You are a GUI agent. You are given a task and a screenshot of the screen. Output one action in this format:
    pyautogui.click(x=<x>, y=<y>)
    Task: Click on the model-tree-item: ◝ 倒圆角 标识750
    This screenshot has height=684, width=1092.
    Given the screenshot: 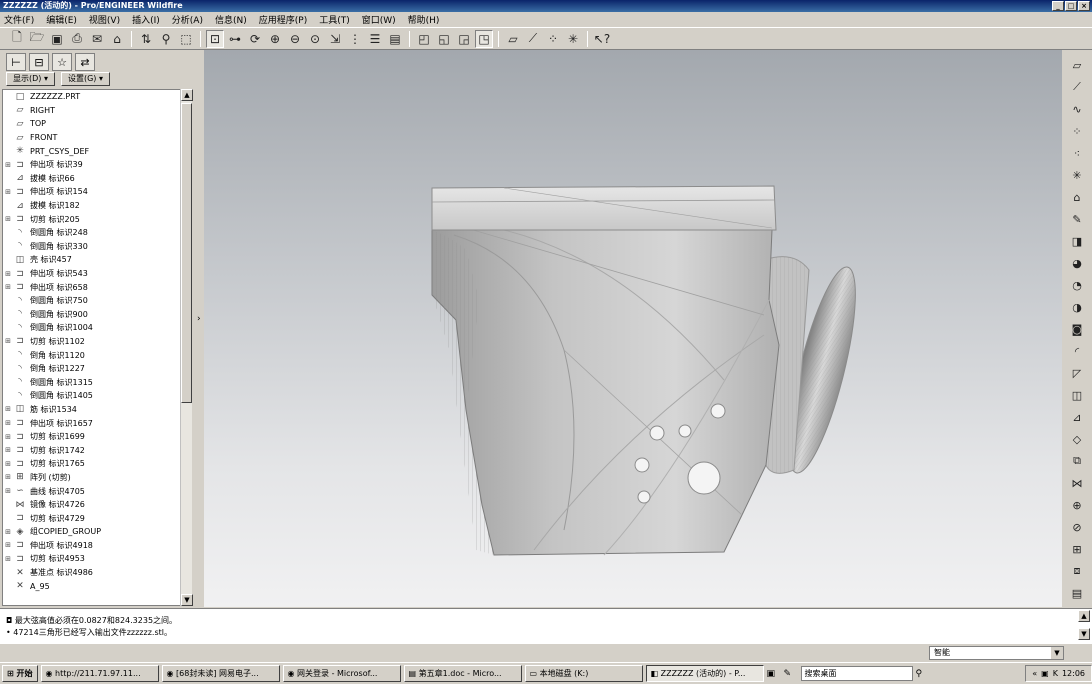 What is the action you would take?
    pyautogui.click(x=97, y=301)
    